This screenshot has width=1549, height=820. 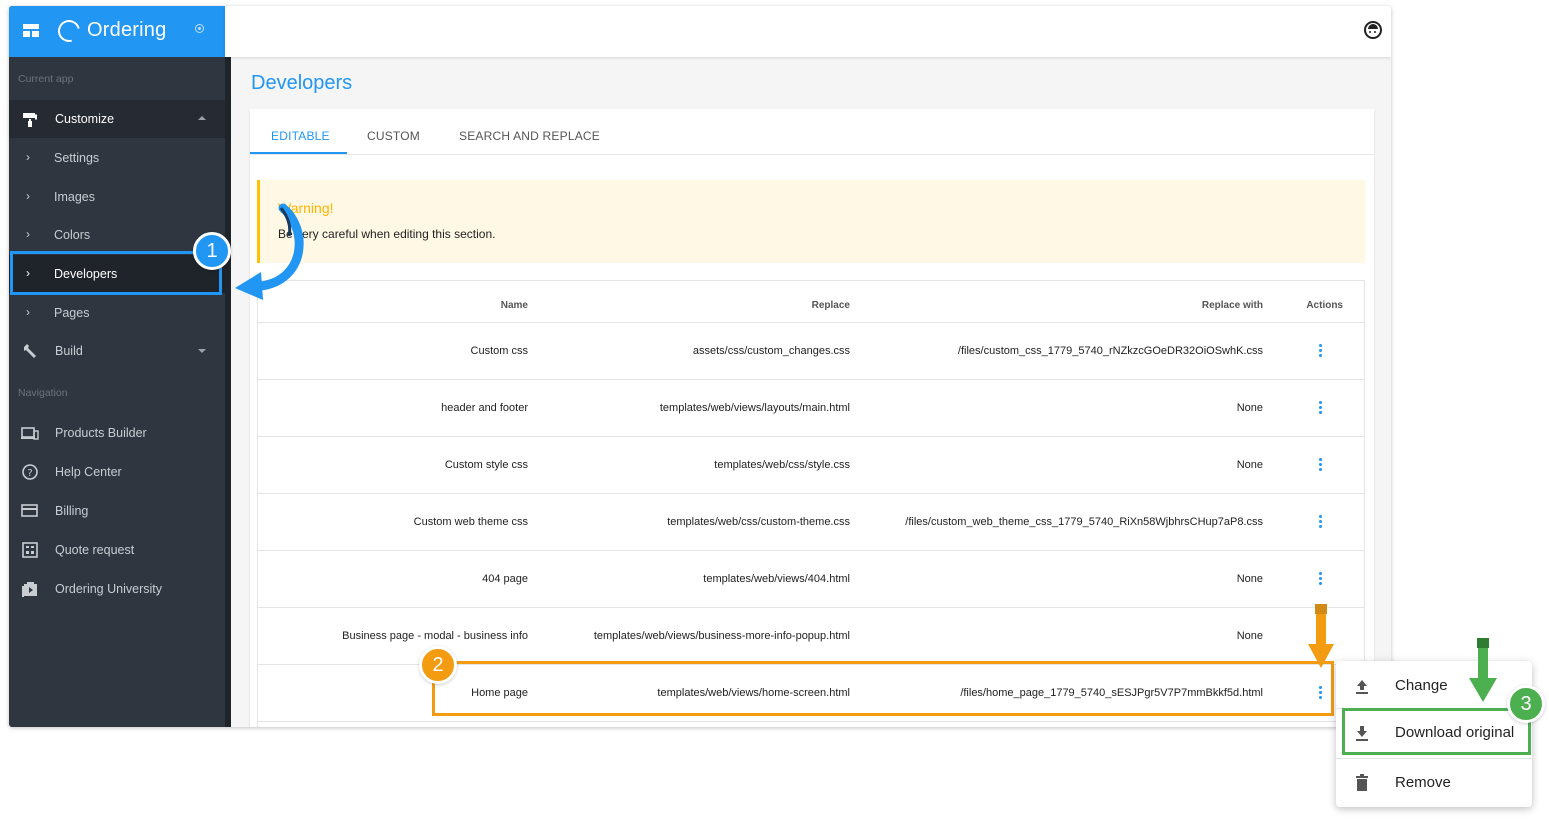 What do you see at coordinates (108, 589) in the screenshot?
I see `sidebar-item-label: Ordering University` at bounding box center [108, 589].